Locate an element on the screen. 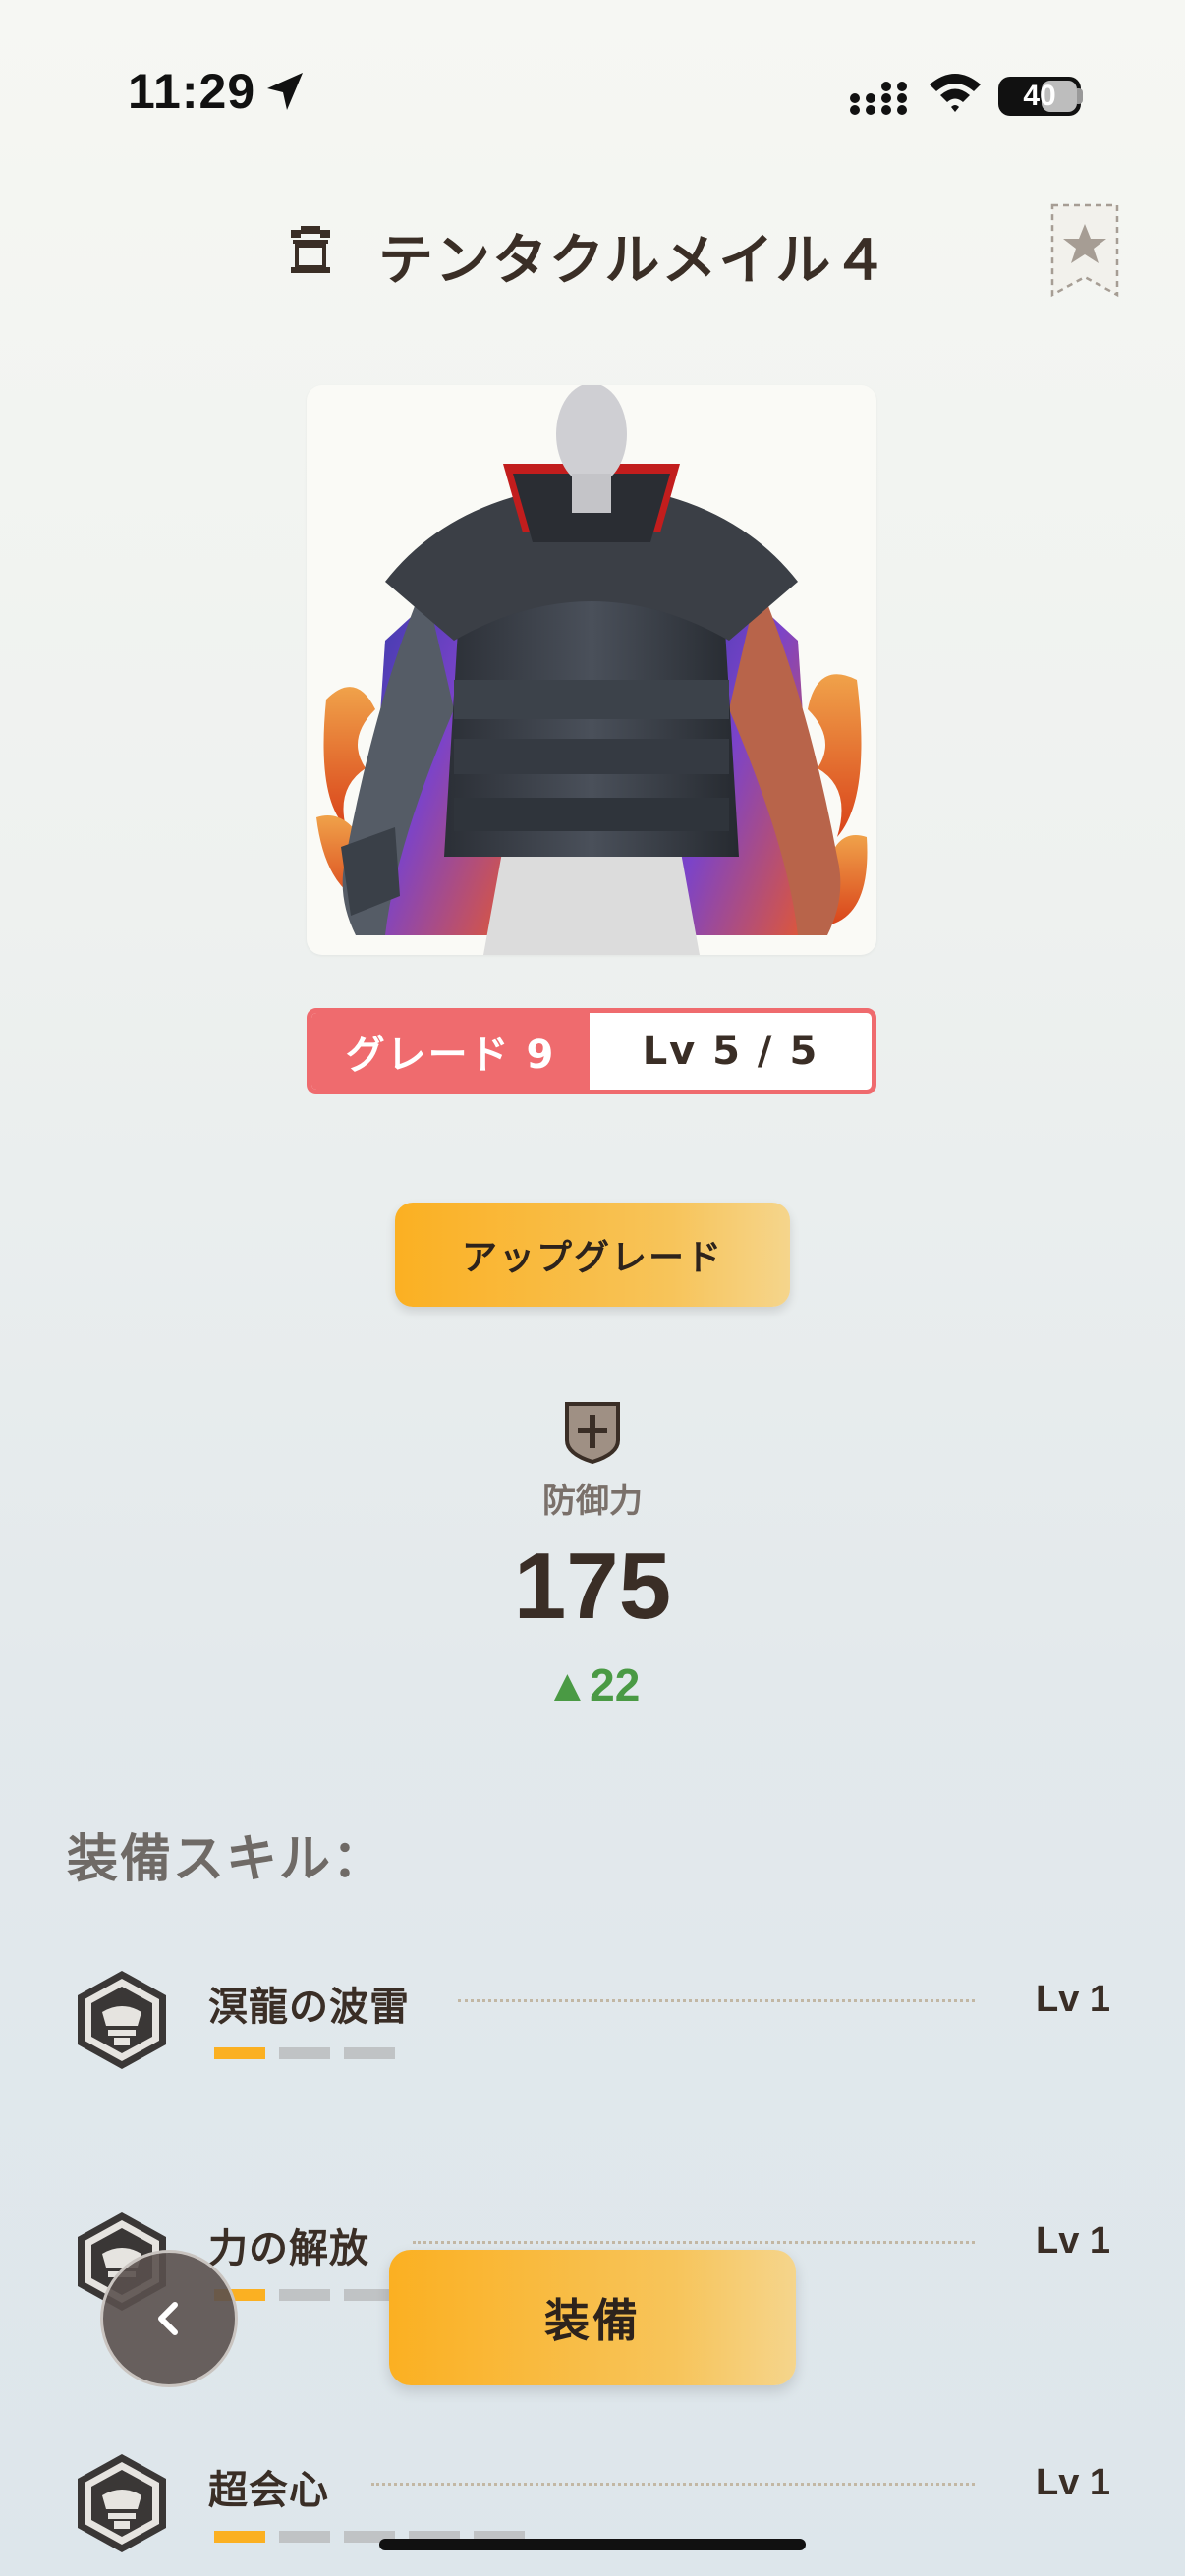  level-label: Lv 5 / 5 is located at coordinates (730, 1051).